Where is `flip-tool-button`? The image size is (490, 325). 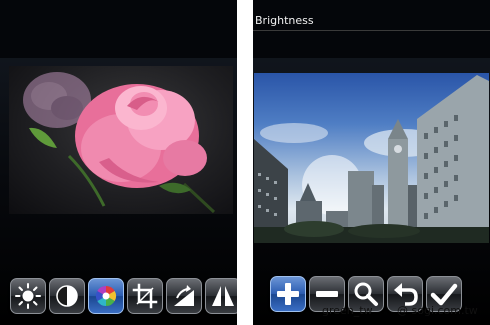
flip-tool-button is located at coordinates (221, 296).